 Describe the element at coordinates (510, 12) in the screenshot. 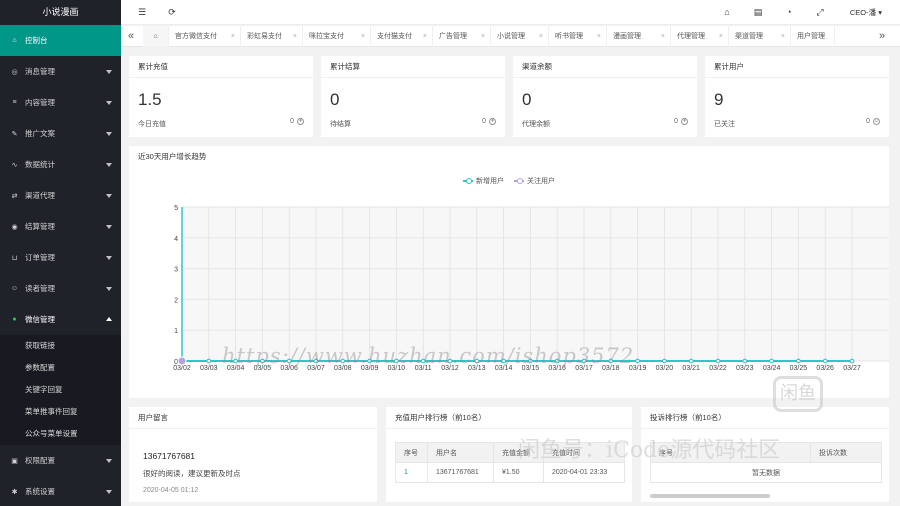

I see `top-header: ☰ ⟳ ⌂ ▤ ◔ ⤢ CEO-潘 ▾` at that location.